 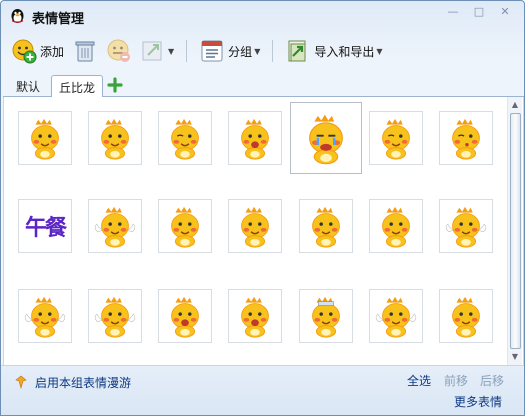 I want to click on scroll-up-arrow-icon: ▲, so click(x=515, y=105).